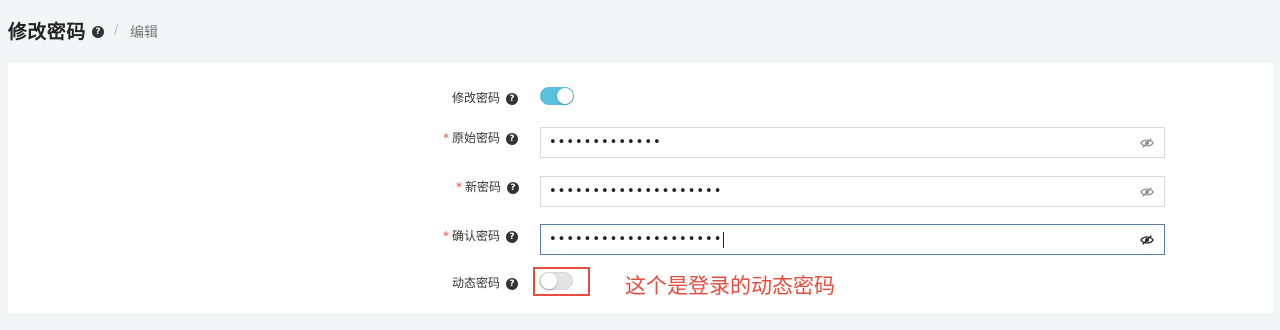 The height and width of the screenshot is (330, 1280). I want to click on confirm-password-label: * 确认密码?, so click(481, 235).